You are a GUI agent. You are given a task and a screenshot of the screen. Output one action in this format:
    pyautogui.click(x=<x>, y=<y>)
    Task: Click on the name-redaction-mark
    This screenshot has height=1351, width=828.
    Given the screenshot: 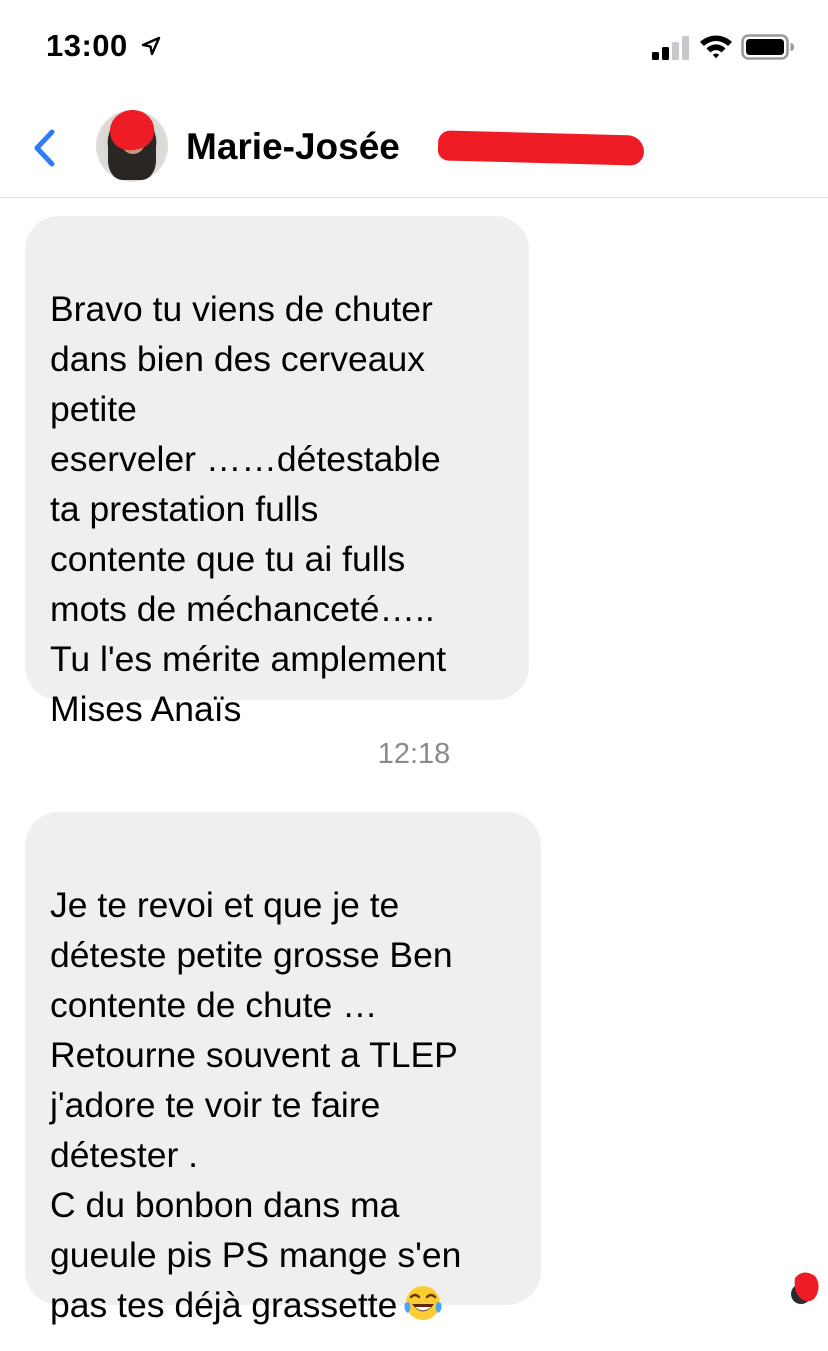 What is the action you would take?
    pyautogui.click(x=541, y=148)
    